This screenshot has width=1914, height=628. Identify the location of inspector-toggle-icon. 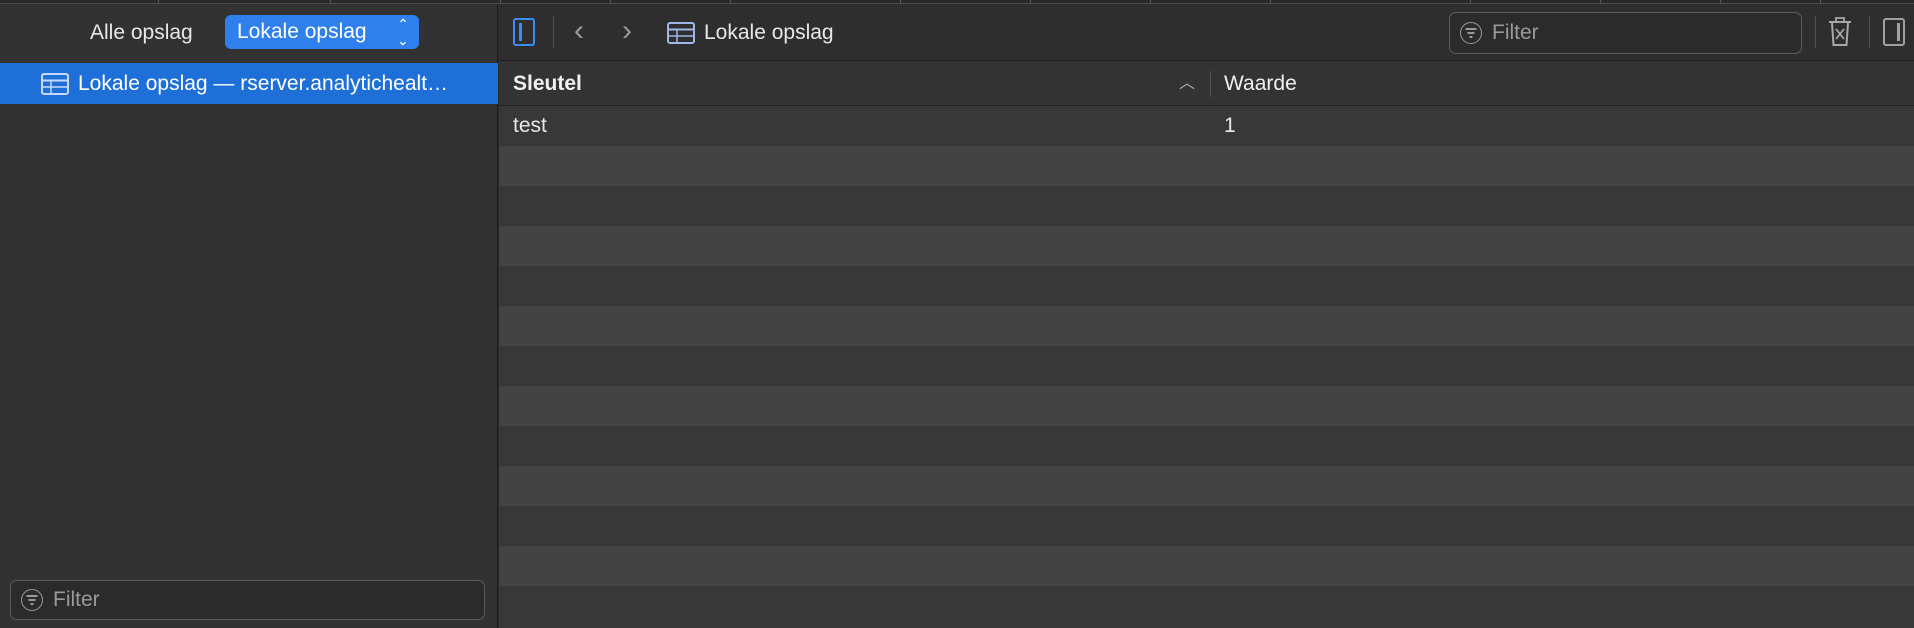
(1894, 32).